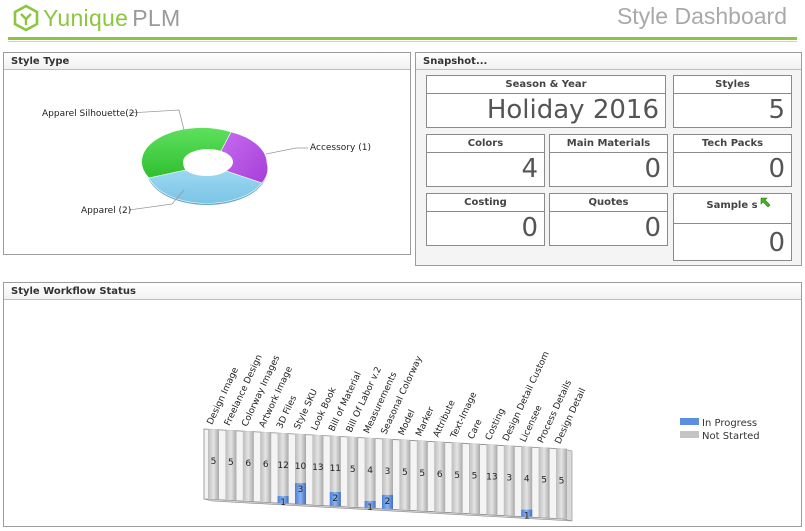  What do you see at coordinates (207, 61) in the screenshot?
I see `style-type-title: Style Type` at bounding box center [207, 61].